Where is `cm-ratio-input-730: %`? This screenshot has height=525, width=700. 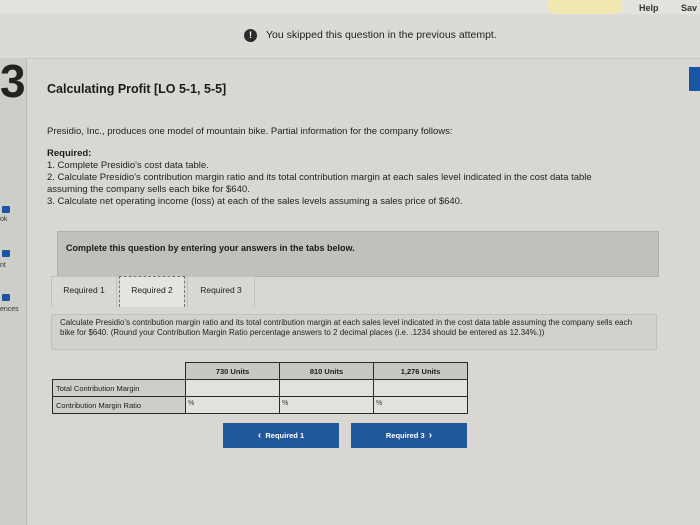
cm-ratio-input-730: % is located at coordinates (232, 405).